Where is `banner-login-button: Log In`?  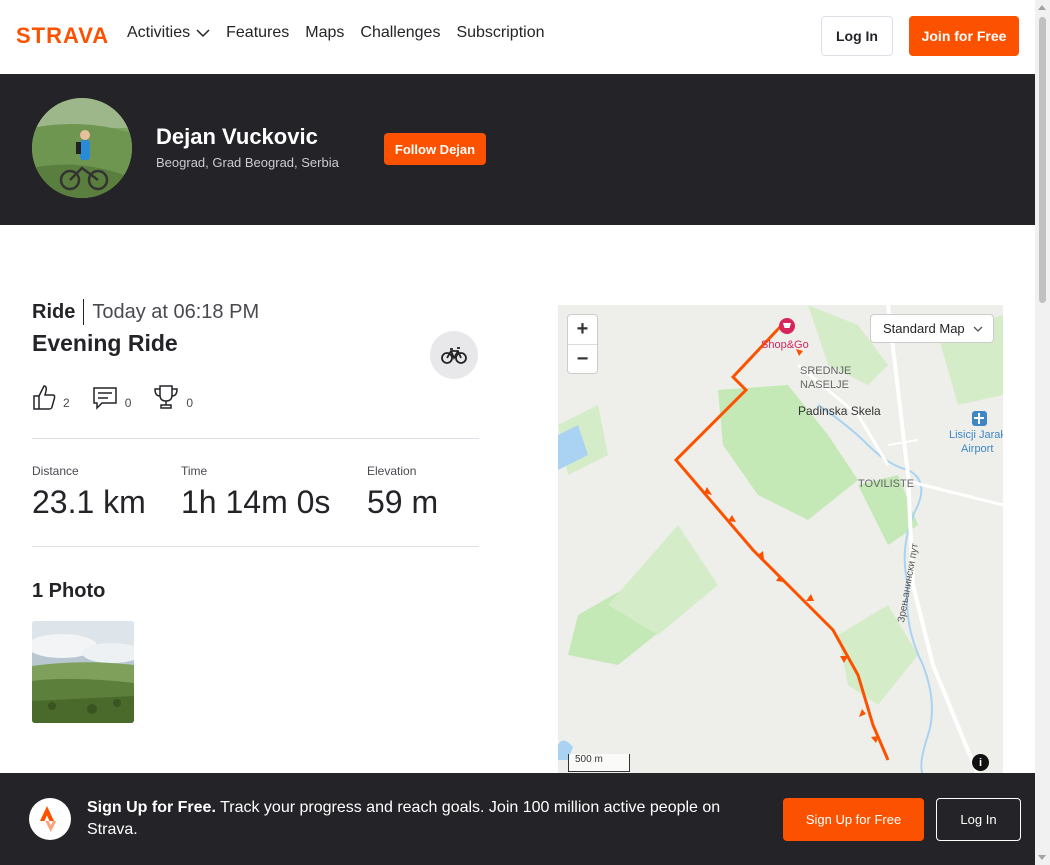 banner-login-button: Log In is located at coordinates (978, 819).